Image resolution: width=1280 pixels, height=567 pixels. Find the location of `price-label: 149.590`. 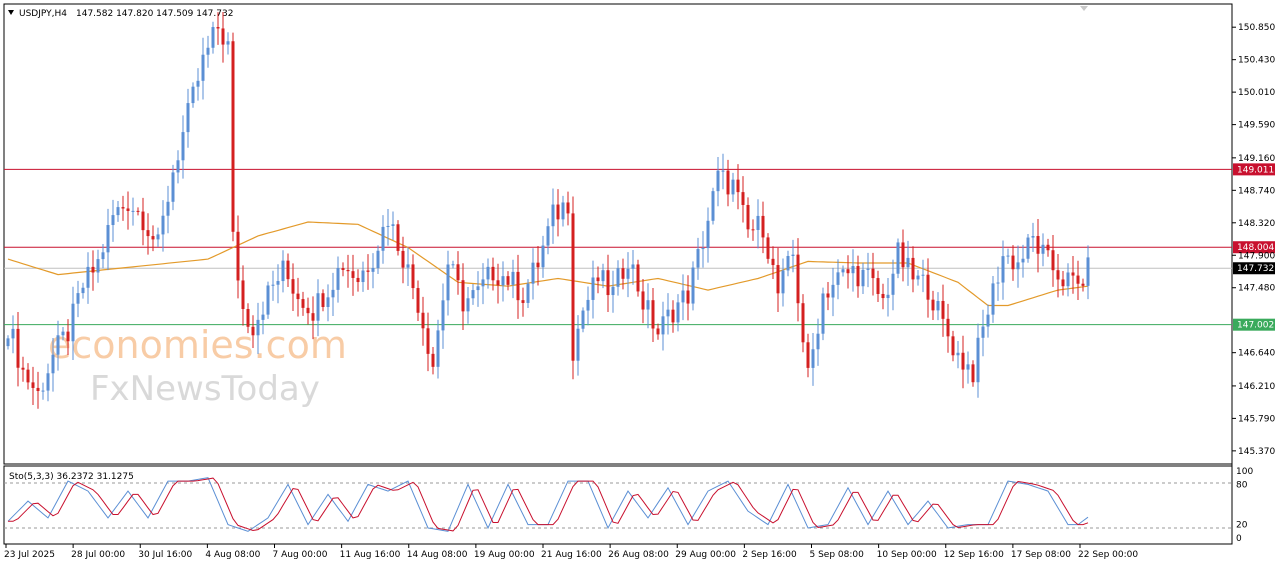

price-label: 149.590 is located at coordinates (1256, 126).